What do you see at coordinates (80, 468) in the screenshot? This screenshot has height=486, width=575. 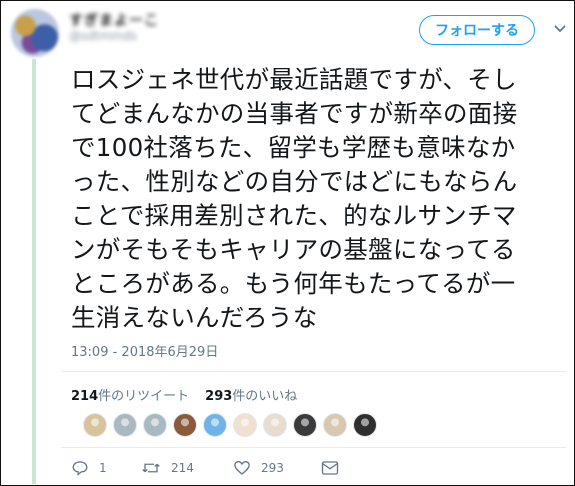 I see `reply-icon` at bounding box center [80, 468].